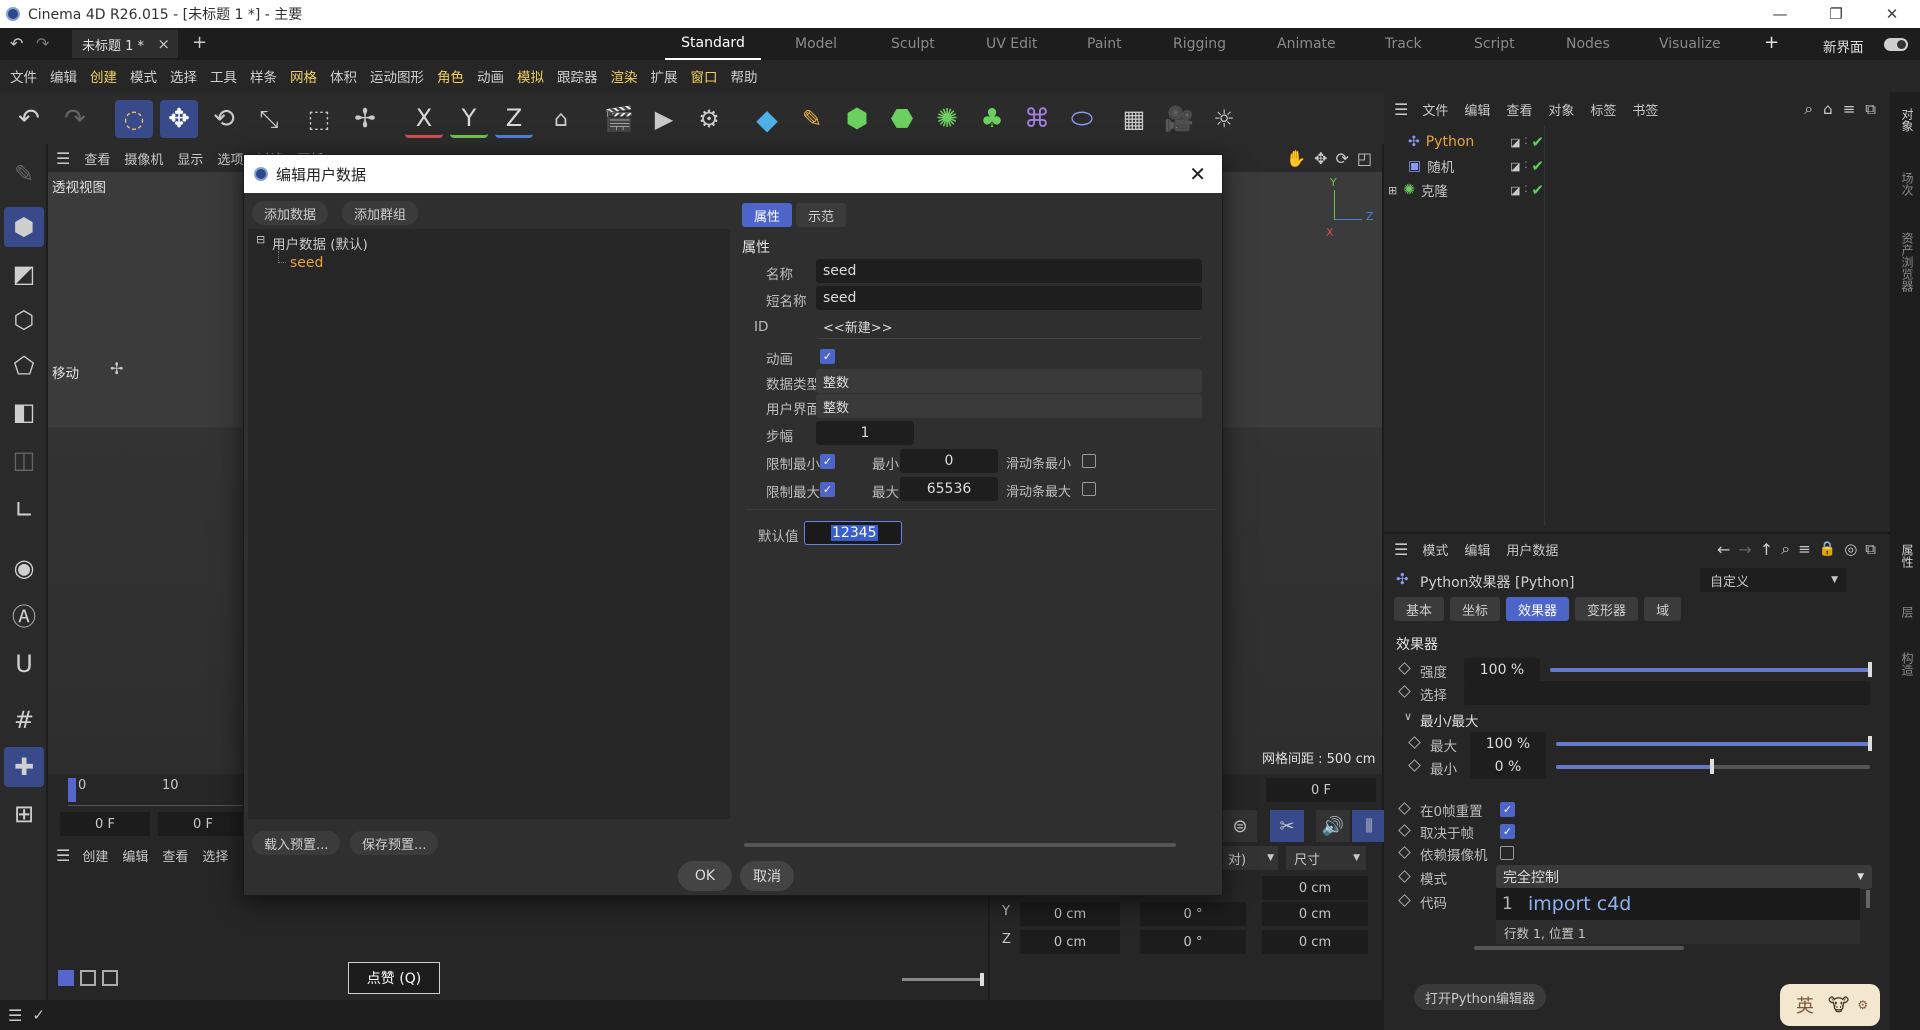 Image resolution: width=1920 pixels, height=1030 pixels. I want to click on y-axis-lock-icon: Y, so click(469, 119).